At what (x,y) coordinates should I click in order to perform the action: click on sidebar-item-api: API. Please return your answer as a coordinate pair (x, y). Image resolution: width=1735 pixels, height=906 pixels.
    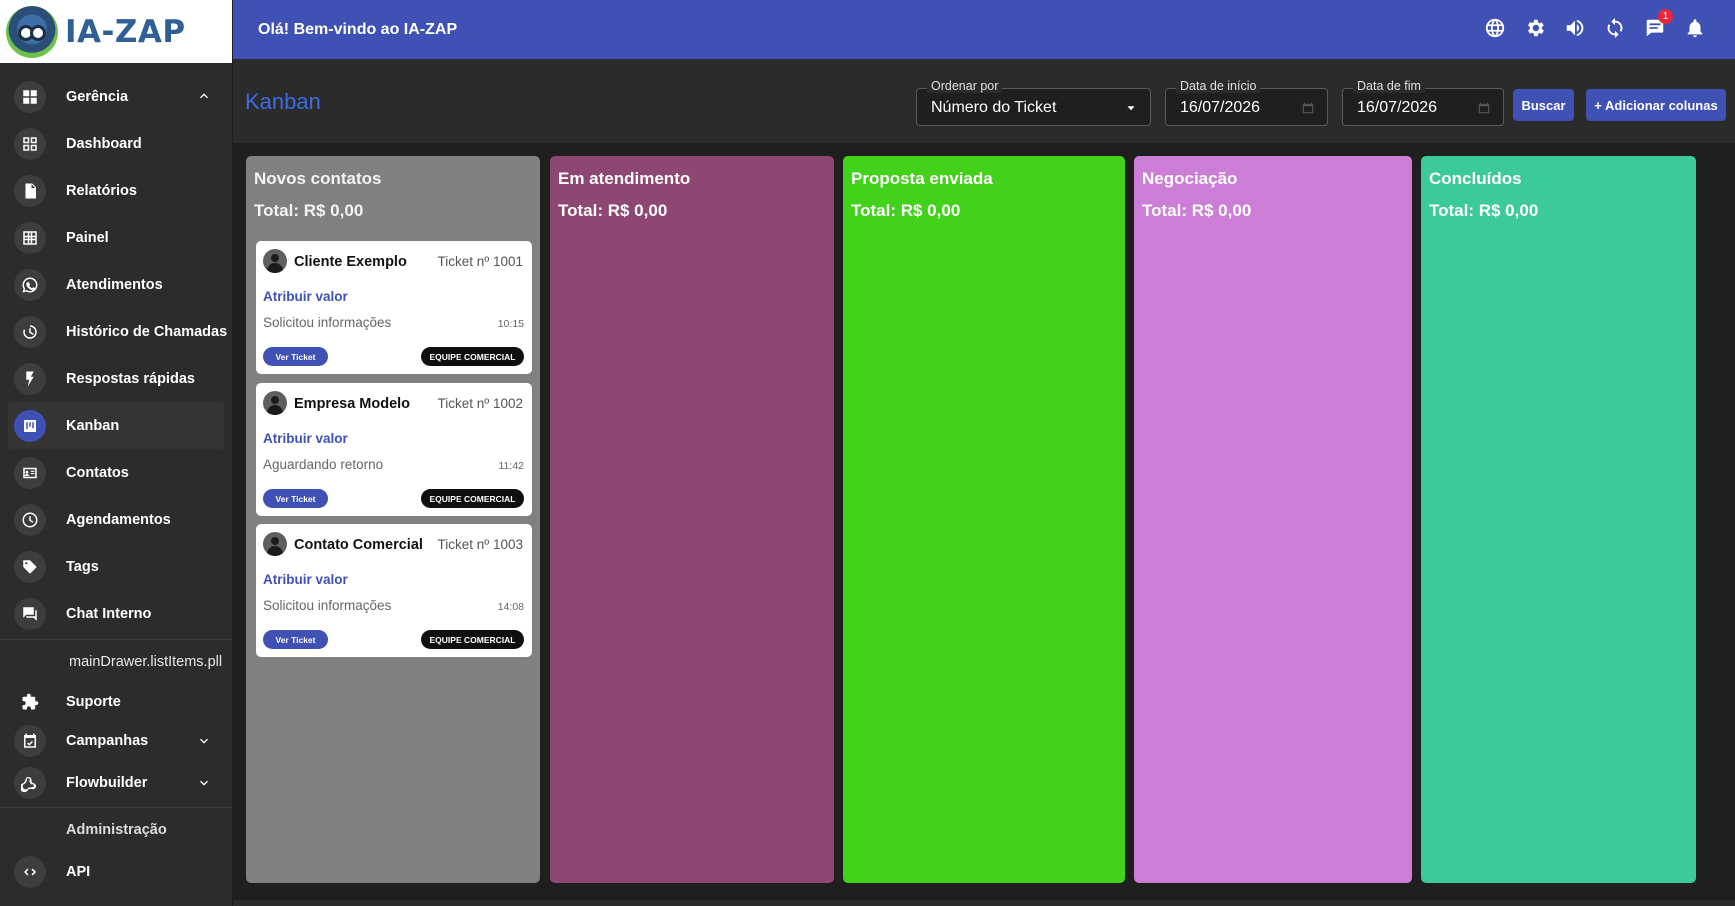
    Looking at the image, I should click on (116, 872).